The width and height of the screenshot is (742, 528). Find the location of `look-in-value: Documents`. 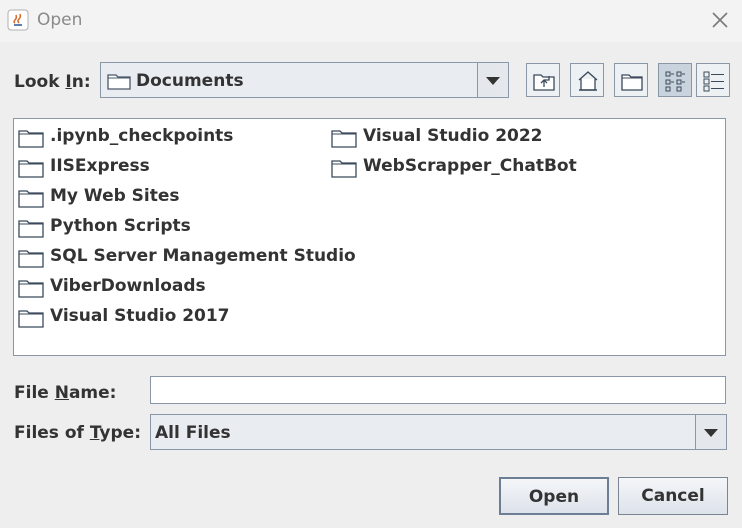

look-in-value: Documents is located at coordinates (190, 81).